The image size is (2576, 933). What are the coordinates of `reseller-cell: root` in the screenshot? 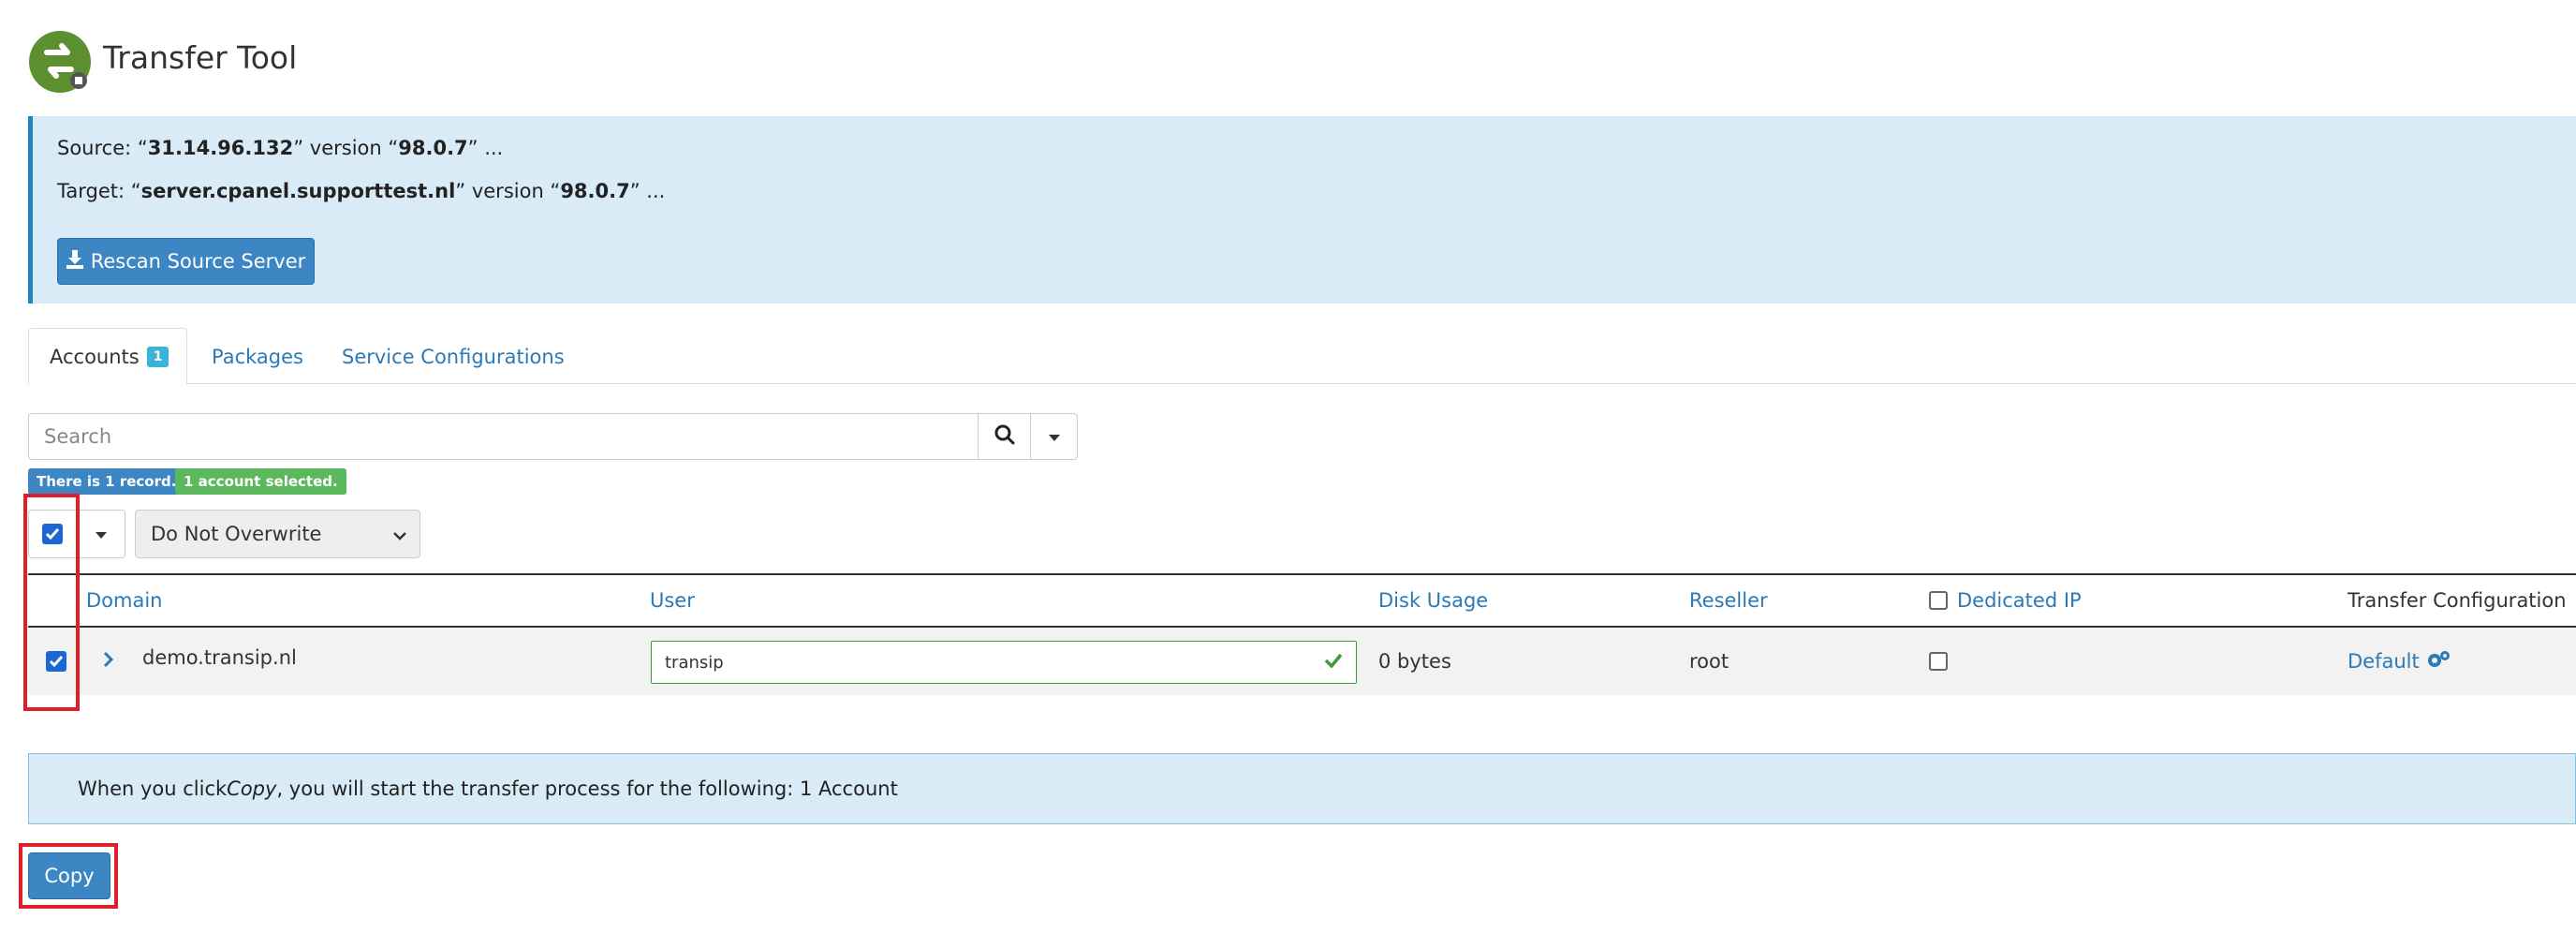 It's located at (1709, 661).